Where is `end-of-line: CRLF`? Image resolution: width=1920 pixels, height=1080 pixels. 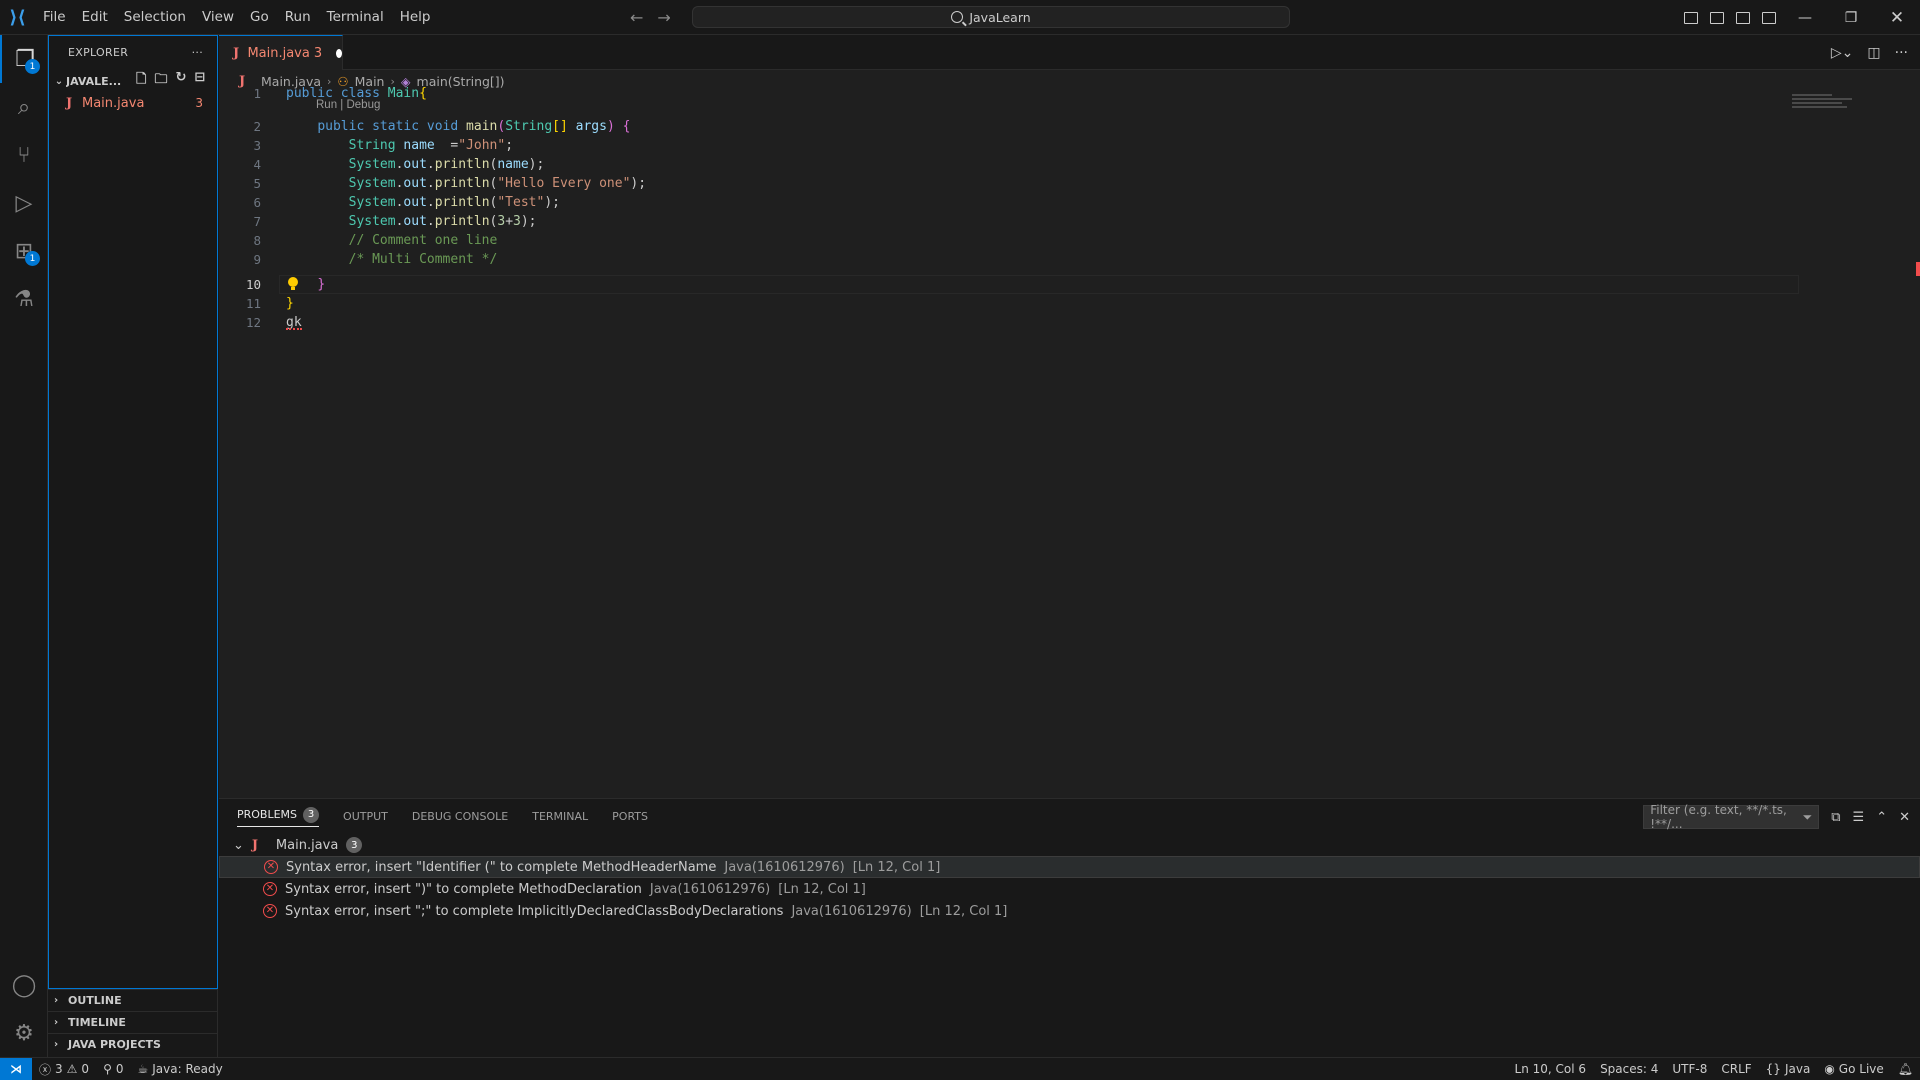 end-of-line: CRLF is located at coordinates (1736, 1069).